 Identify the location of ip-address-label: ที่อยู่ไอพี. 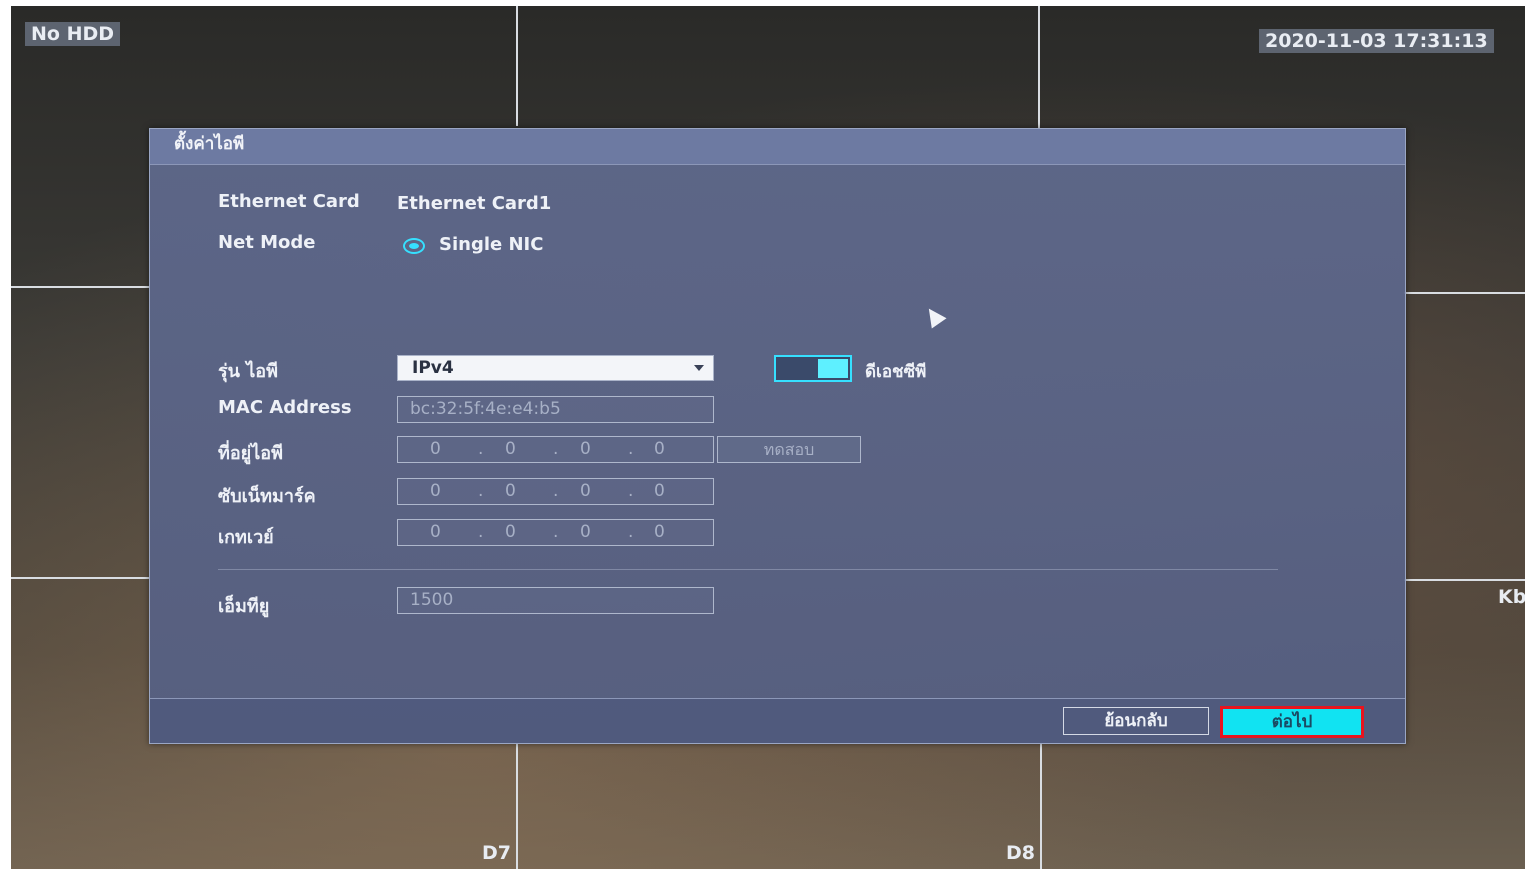
(250, 453).